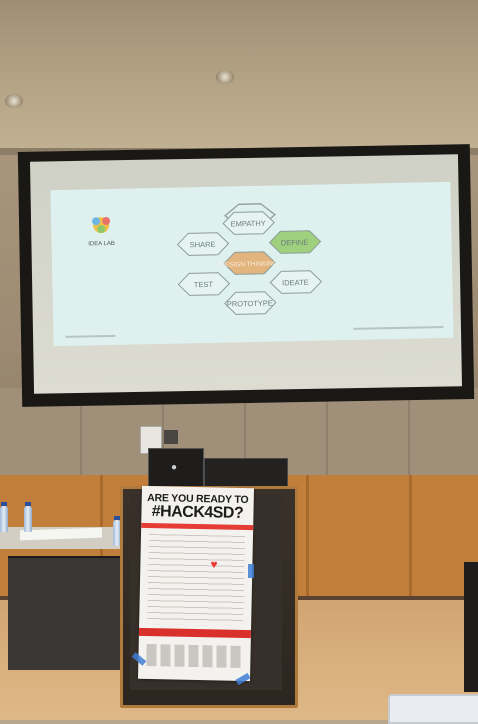  I want to click on hex-share-label: SHARE, so click(203, 245).